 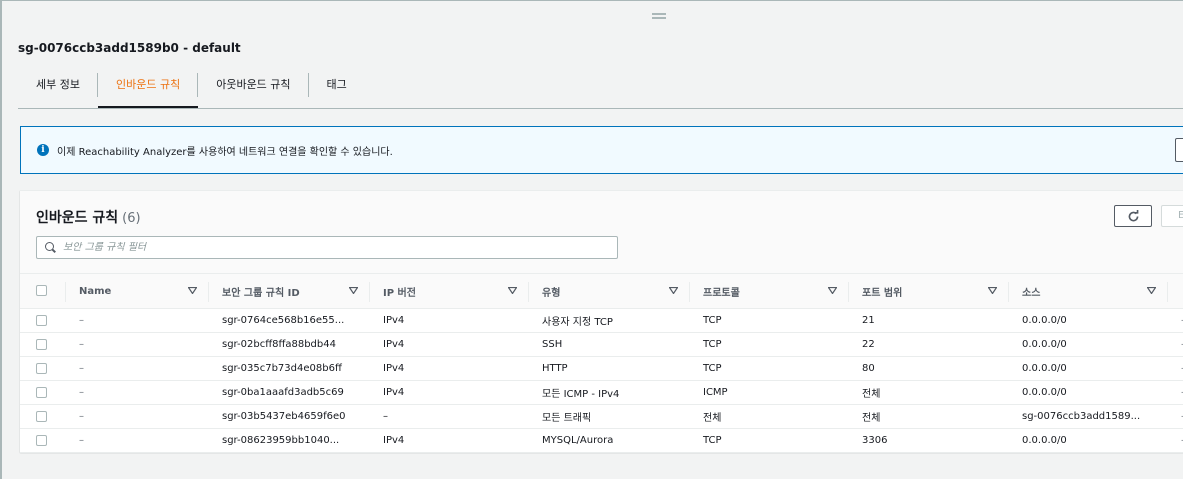 I want to click on tab-details: 세부 정보, so click(x=58, y=87).